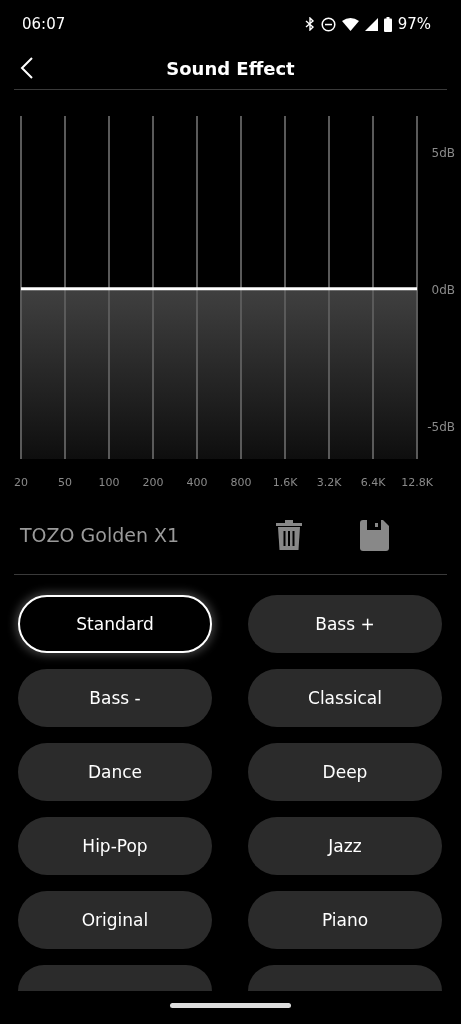 The image size is (461, 1024). I want to click on frequency-label: 800, so click(241, 482).